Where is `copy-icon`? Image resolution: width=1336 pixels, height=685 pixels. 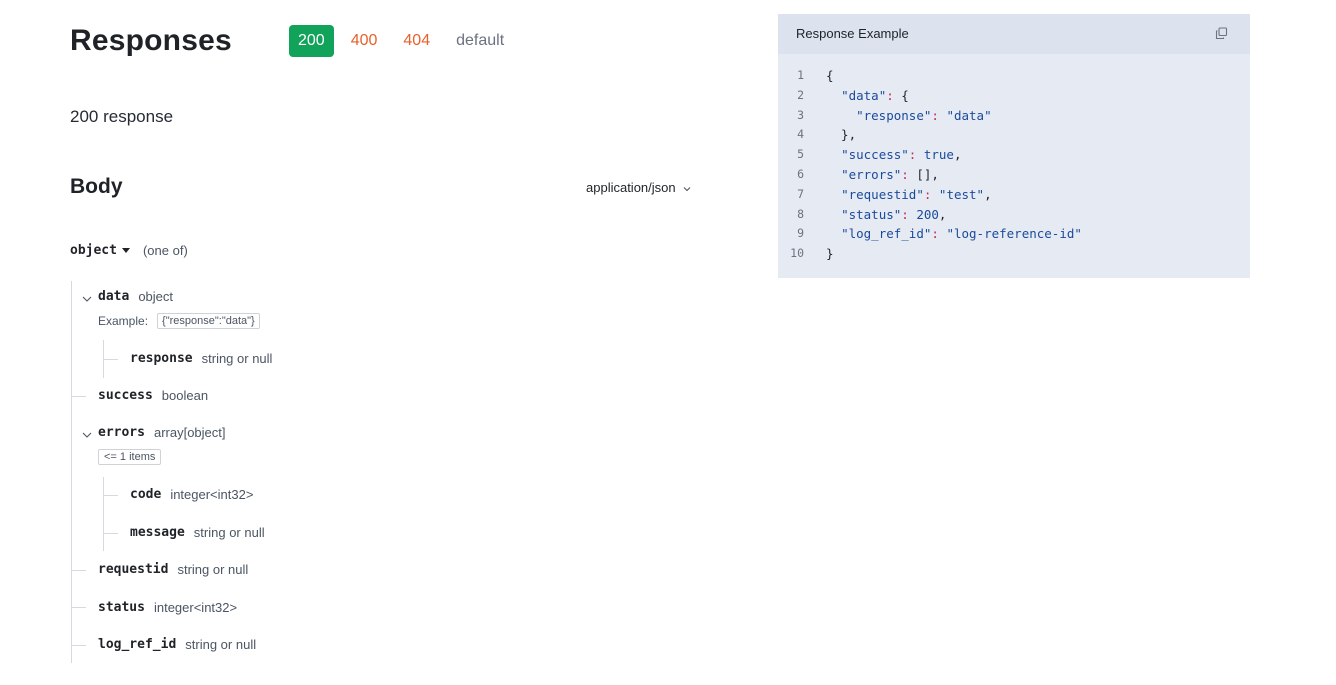
copy-icon is located at coordinates (1221, 36).